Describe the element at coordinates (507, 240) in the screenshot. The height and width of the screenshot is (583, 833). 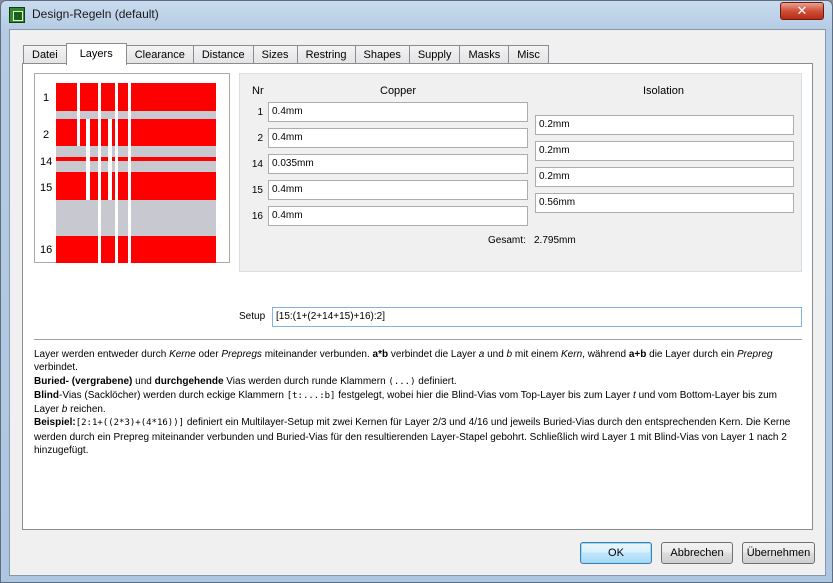
I see `total-label: Gesamt:` at that location.